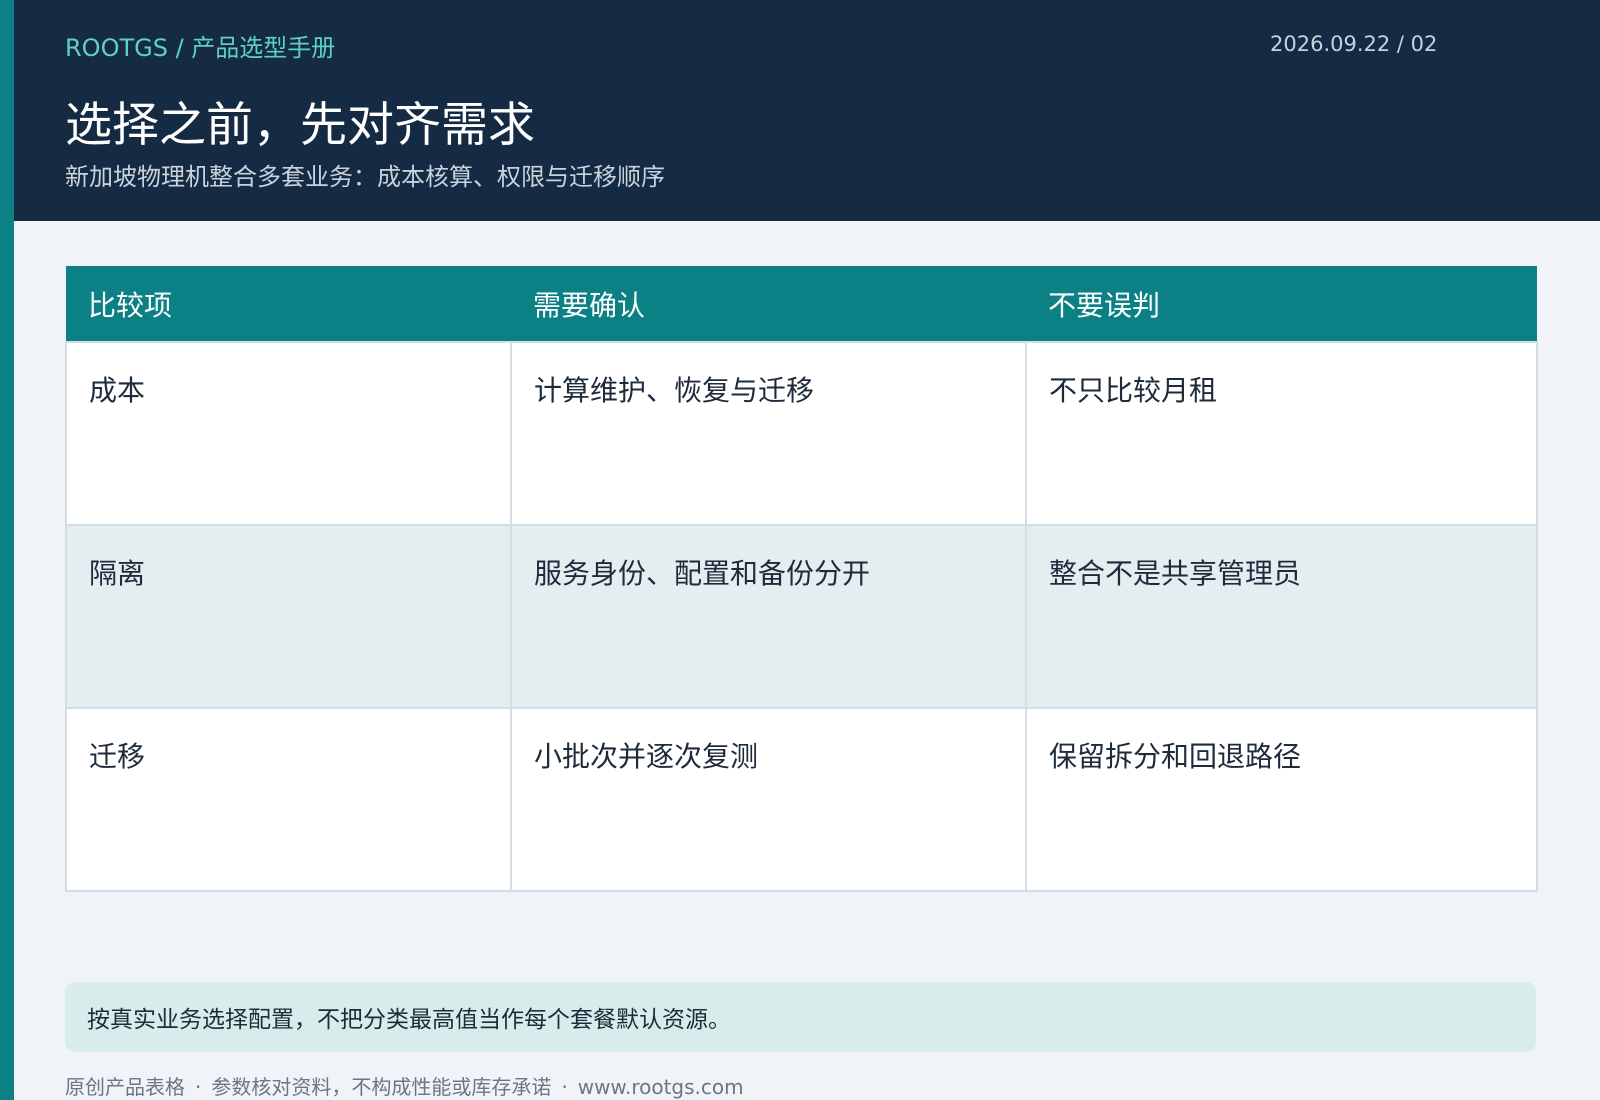 This screenshot has width=1600, height=1100. I want to click on footer-label: 原创产品表格, so click(125, 1087).